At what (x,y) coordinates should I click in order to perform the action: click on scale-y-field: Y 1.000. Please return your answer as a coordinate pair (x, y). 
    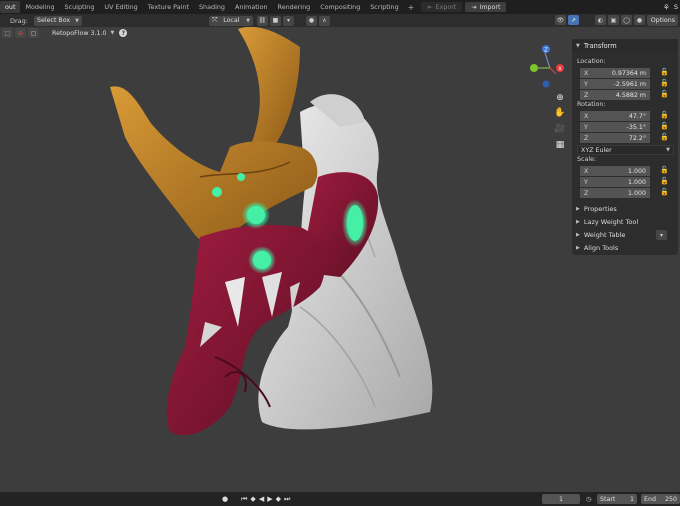
    Looking at the image, I should click on (615, 182).